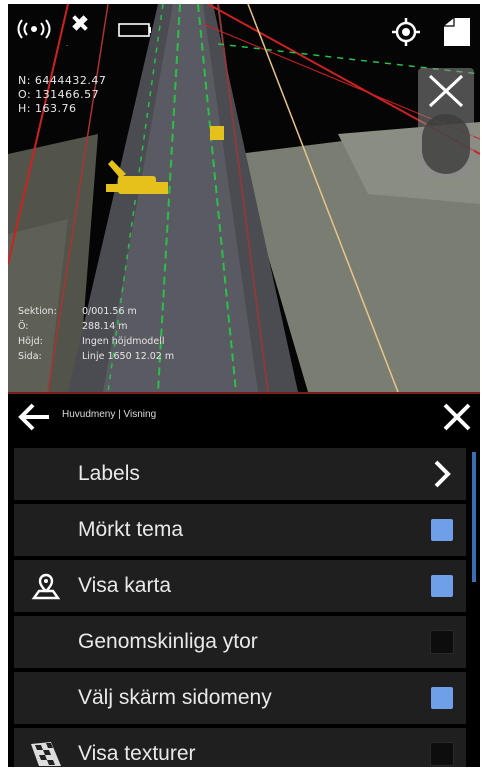 Image resolution: width=482 pixels, height=771 pixels. I want to click on measurement-row: Höjd: Ingen höjdmodell, so click(96, 341).